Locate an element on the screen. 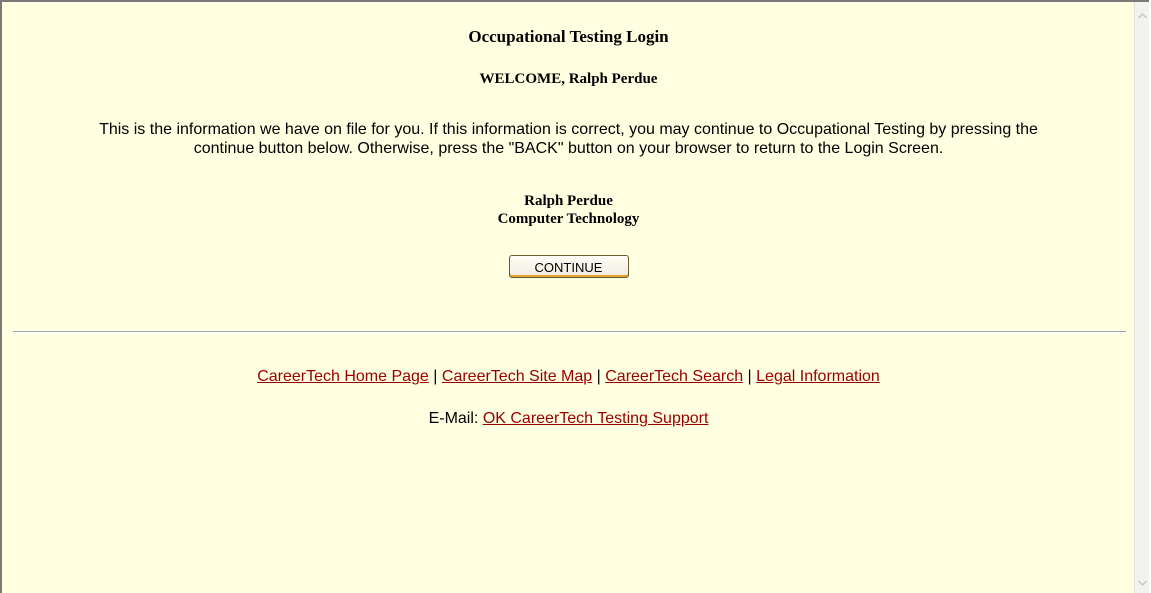 Image resolution: width=1151 pixels, height=593 pixels. email-line: E-Mail: OK CareerTech Testing Support is located at coordinates (568, 419).